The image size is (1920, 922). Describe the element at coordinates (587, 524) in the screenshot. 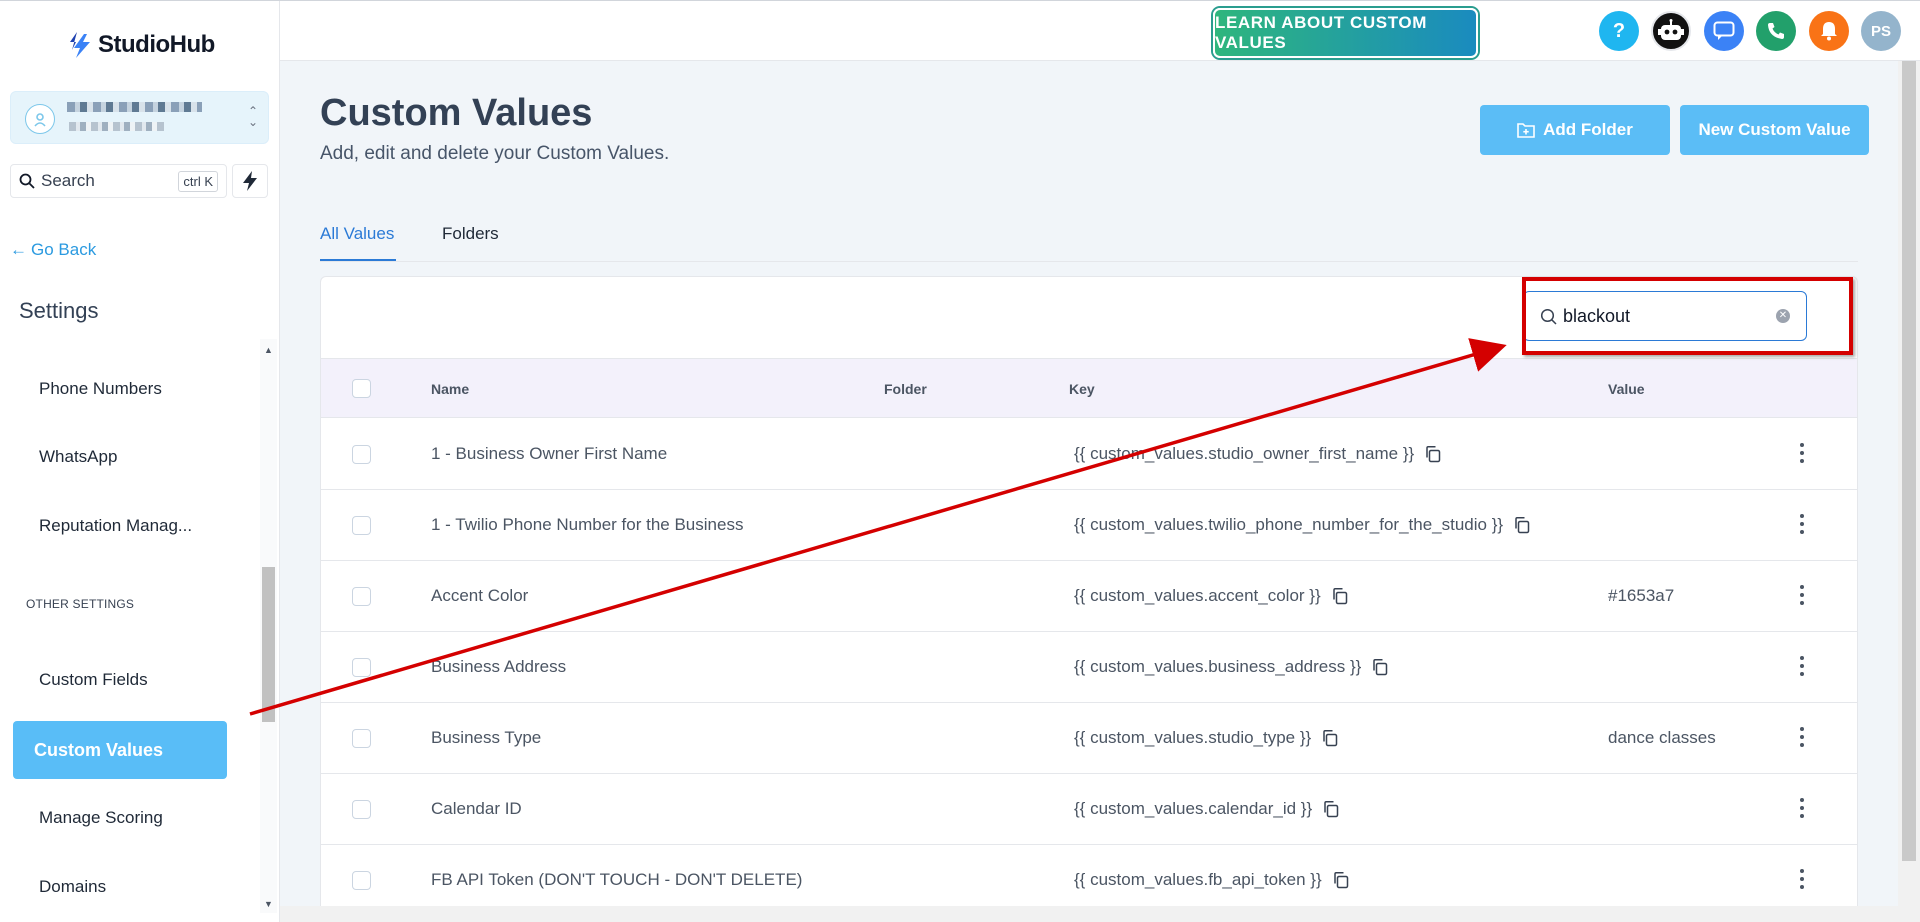

I see `row-name: 1 - Twilio Phone Number for the Business` at that location.